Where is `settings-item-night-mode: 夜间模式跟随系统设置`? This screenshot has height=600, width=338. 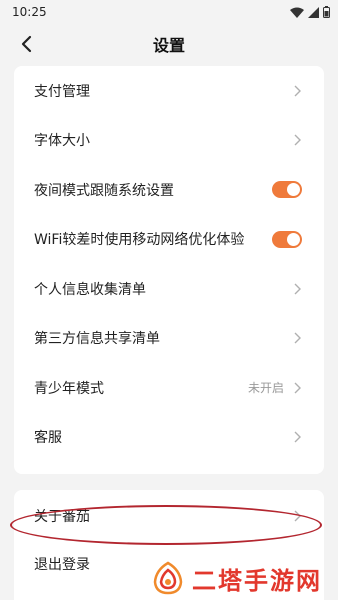 settings-item-night-mode: 夜间模式跟随系统设置 is located at coordinates (169, 190).